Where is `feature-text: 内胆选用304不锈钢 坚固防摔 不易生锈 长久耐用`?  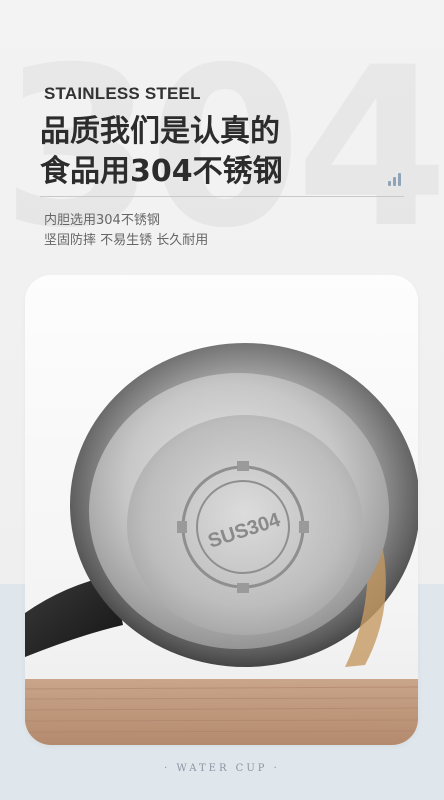
feature-text: 内胆选用304不锈钢 坚固防摔 不易生锈 长久耐用 is located at coordinates (126, 231).